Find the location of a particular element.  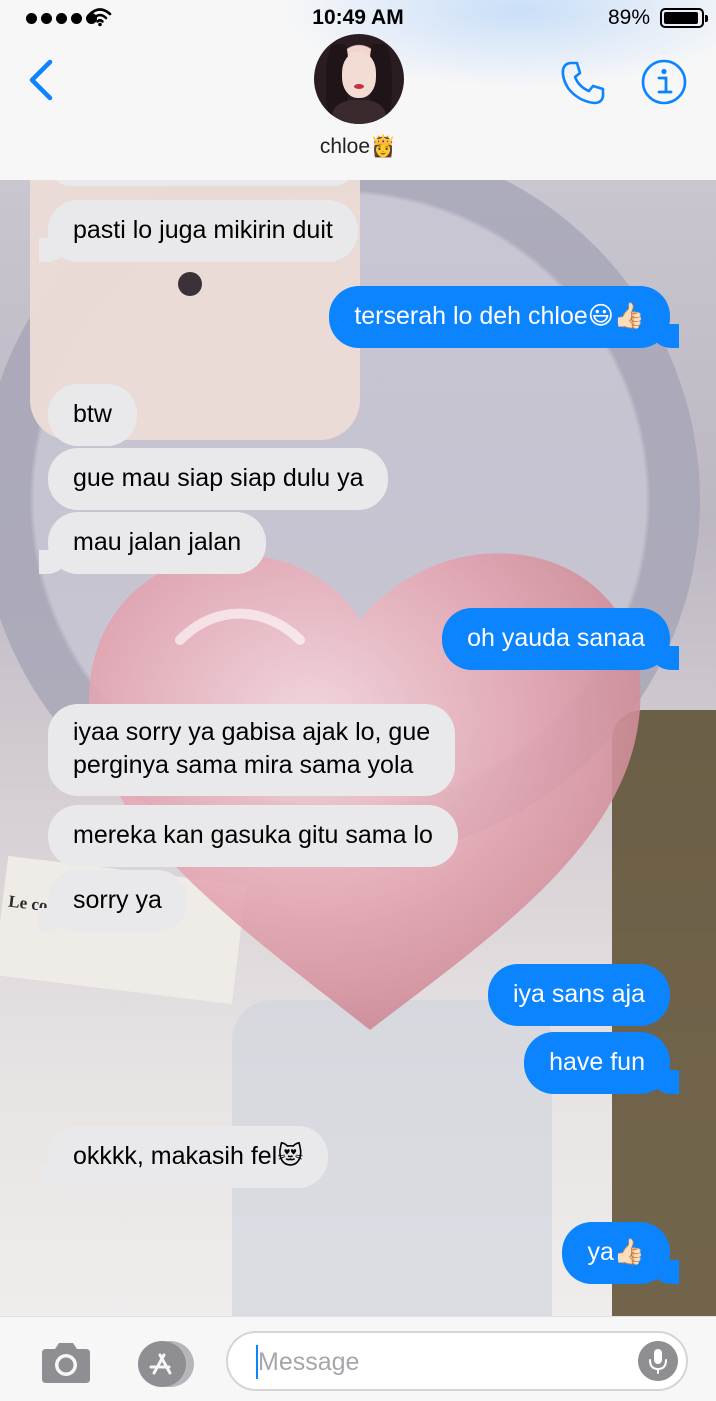

status-bar: 10:49 AM 89% is located at coordinates (358, 18).